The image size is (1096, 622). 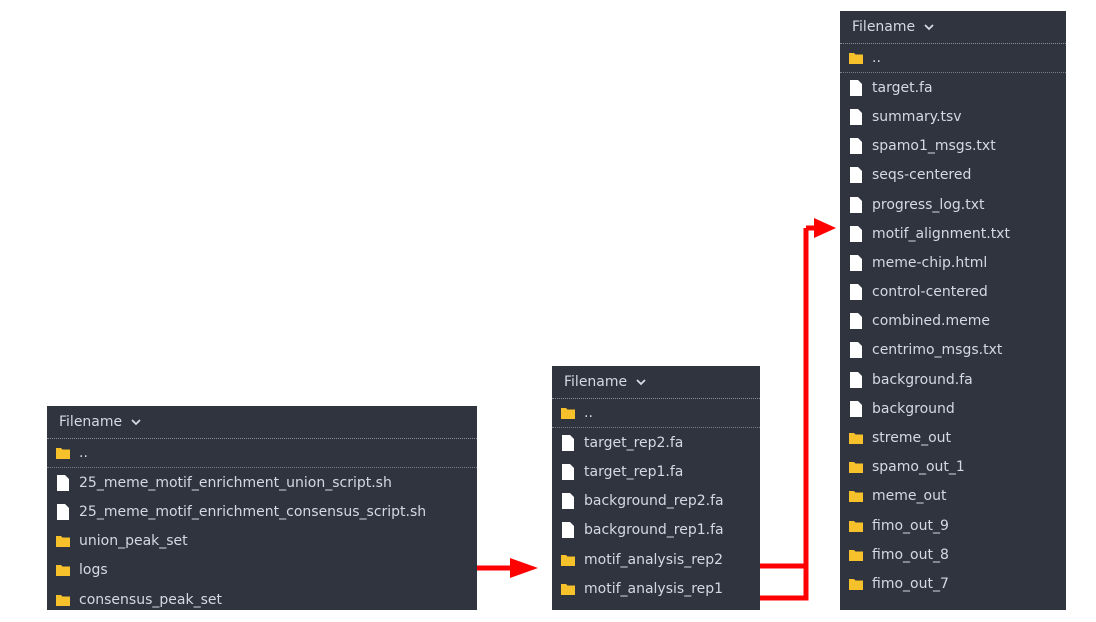 I want to click on file-row: motif_alignment.txt, so click(x=953, y=233).